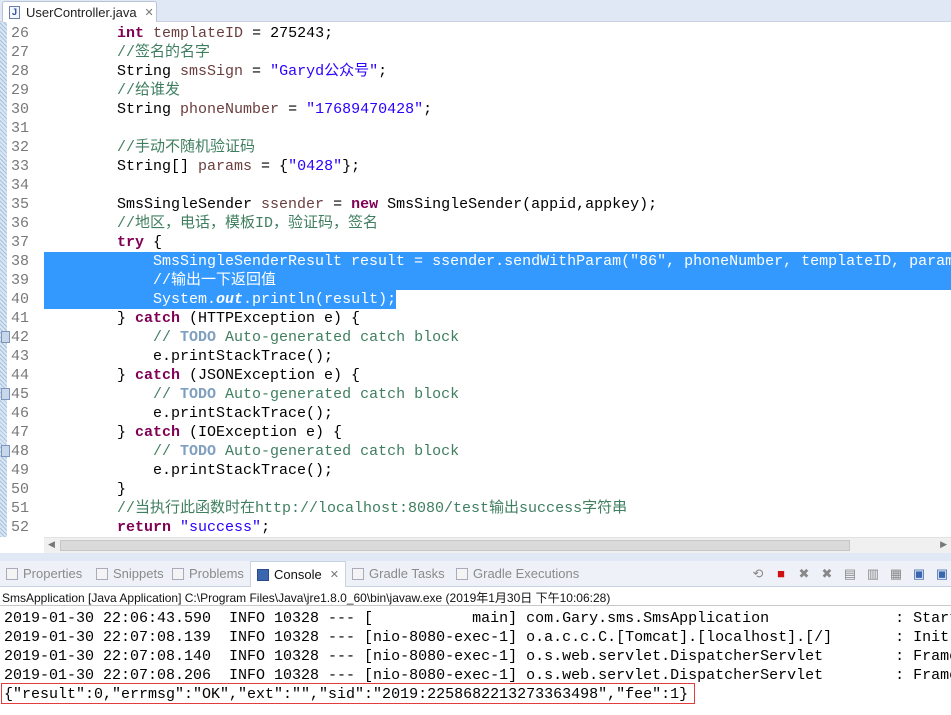 This screenshot has height=715, width=951. Describe the element at coordinates (462, 573) in the screenshot. I see `gradle-icon` at that location.